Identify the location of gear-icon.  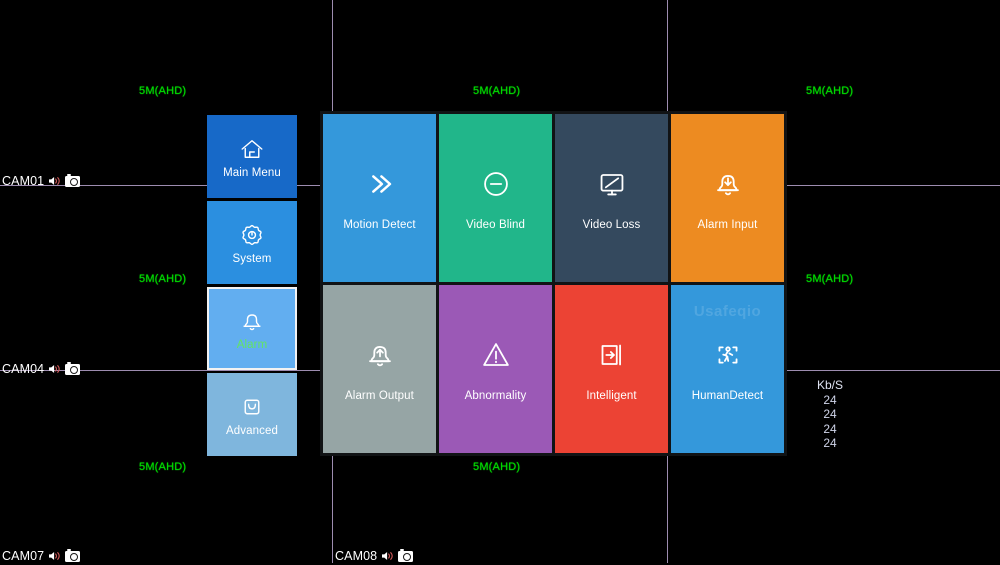
(252, 235).